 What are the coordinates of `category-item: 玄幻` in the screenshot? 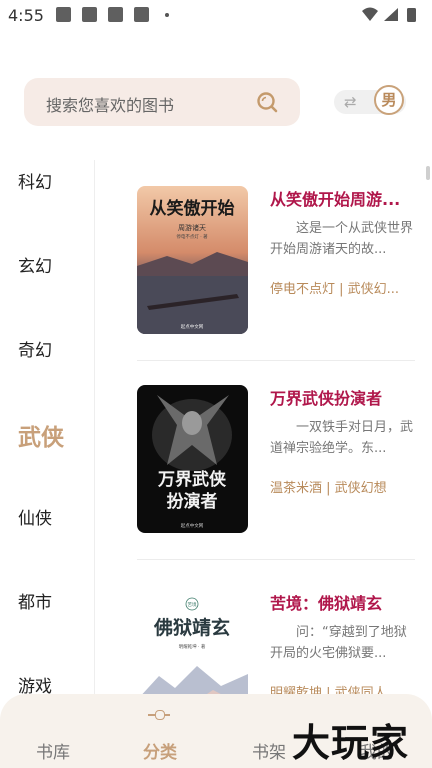 It's located at (35, 264).